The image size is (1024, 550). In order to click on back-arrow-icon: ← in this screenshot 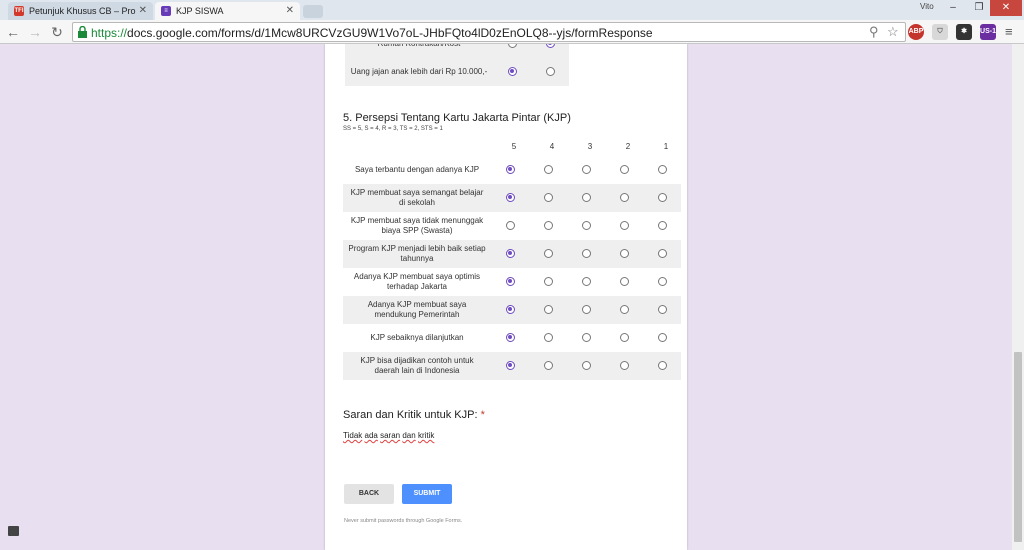, I will do `click(13, 32)`.